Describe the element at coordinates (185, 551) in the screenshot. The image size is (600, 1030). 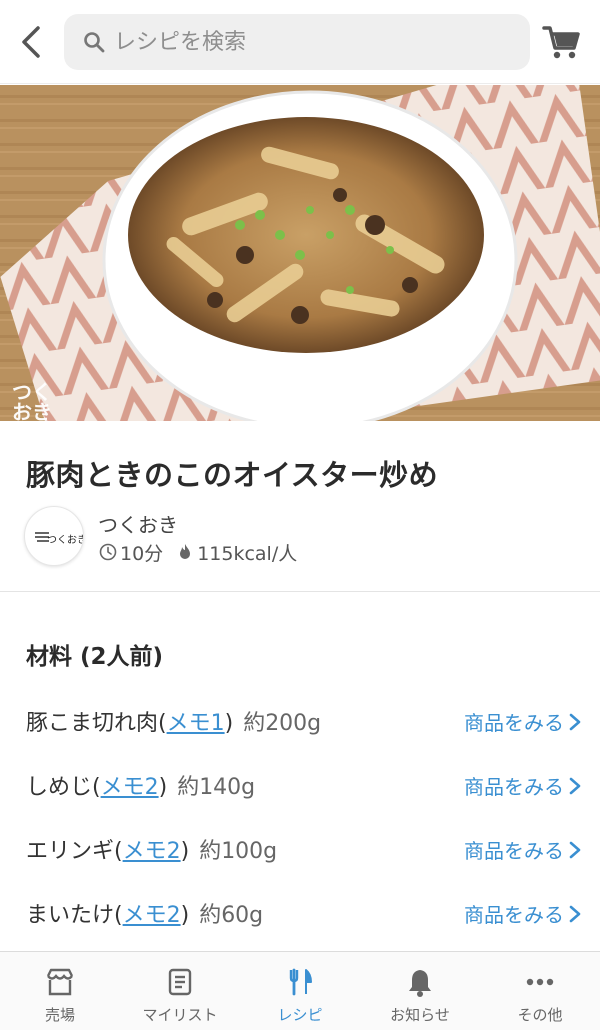
I see `flame-icon` at that location.